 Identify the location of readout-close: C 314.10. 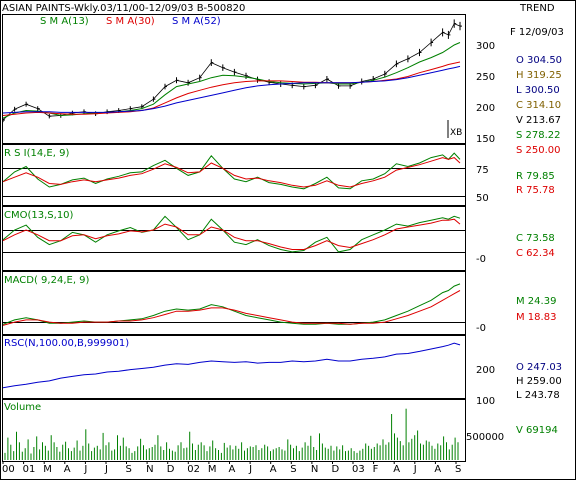
(538, 105).